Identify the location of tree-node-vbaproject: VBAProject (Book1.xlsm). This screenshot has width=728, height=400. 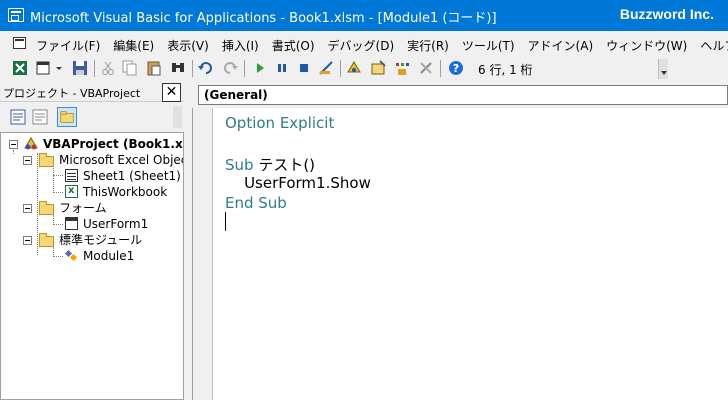
(92, 144).